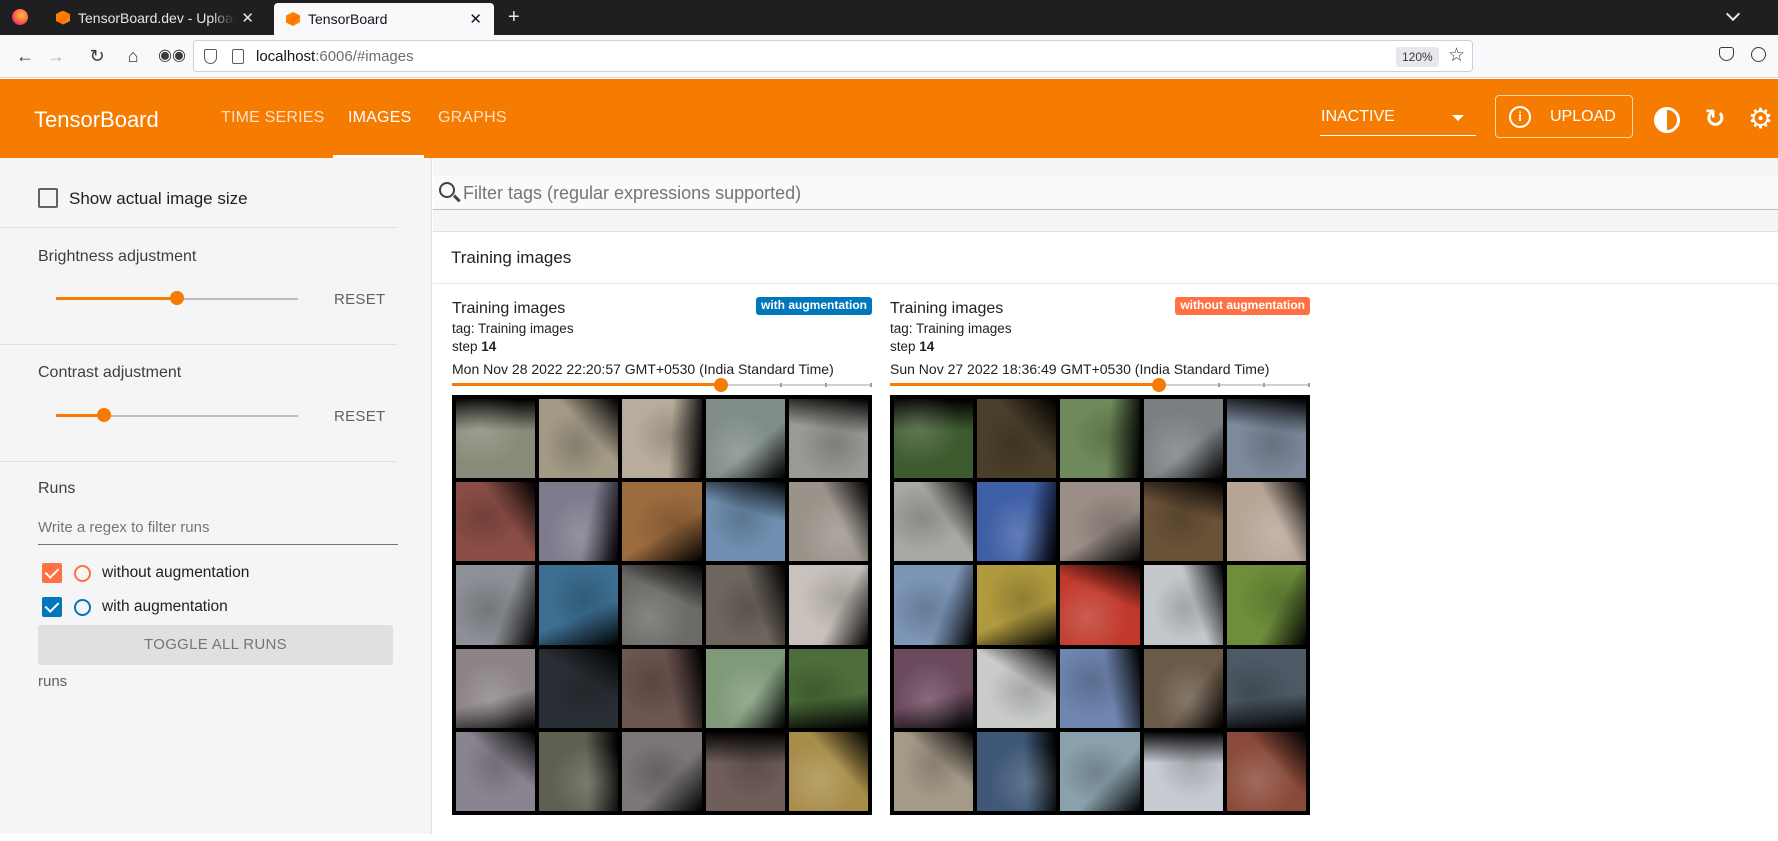 This screenshot has width=1778, height=841. I want to click on runs-footer: runs, so click(53, 681).